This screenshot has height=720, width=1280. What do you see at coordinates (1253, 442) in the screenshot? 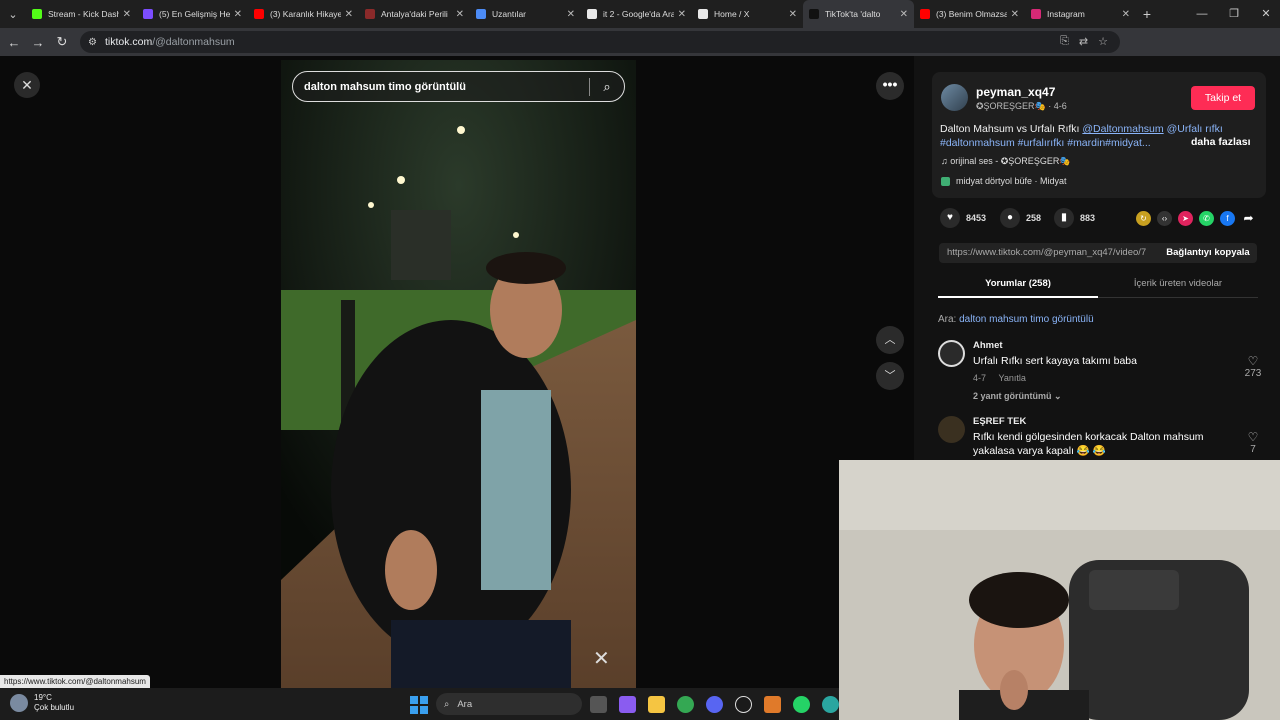
I see `comment-like-button: ♡ 7` at bounding box center [1253, 442].